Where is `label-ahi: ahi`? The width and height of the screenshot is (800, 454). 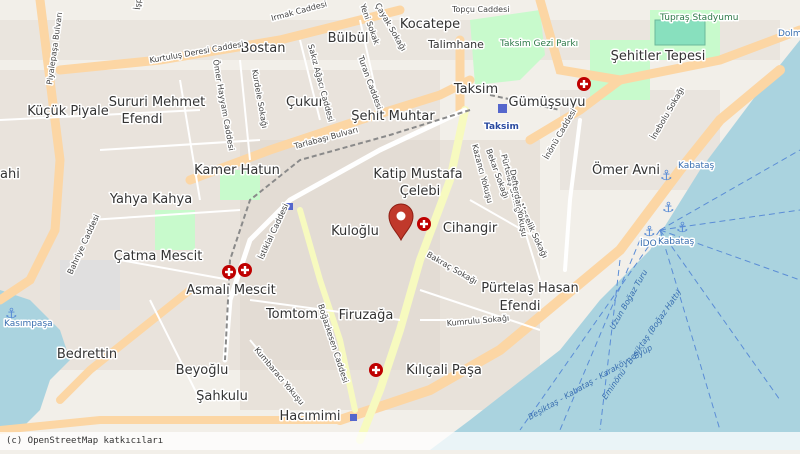
label-ahi: ahi is located at coordinates (10, 174).